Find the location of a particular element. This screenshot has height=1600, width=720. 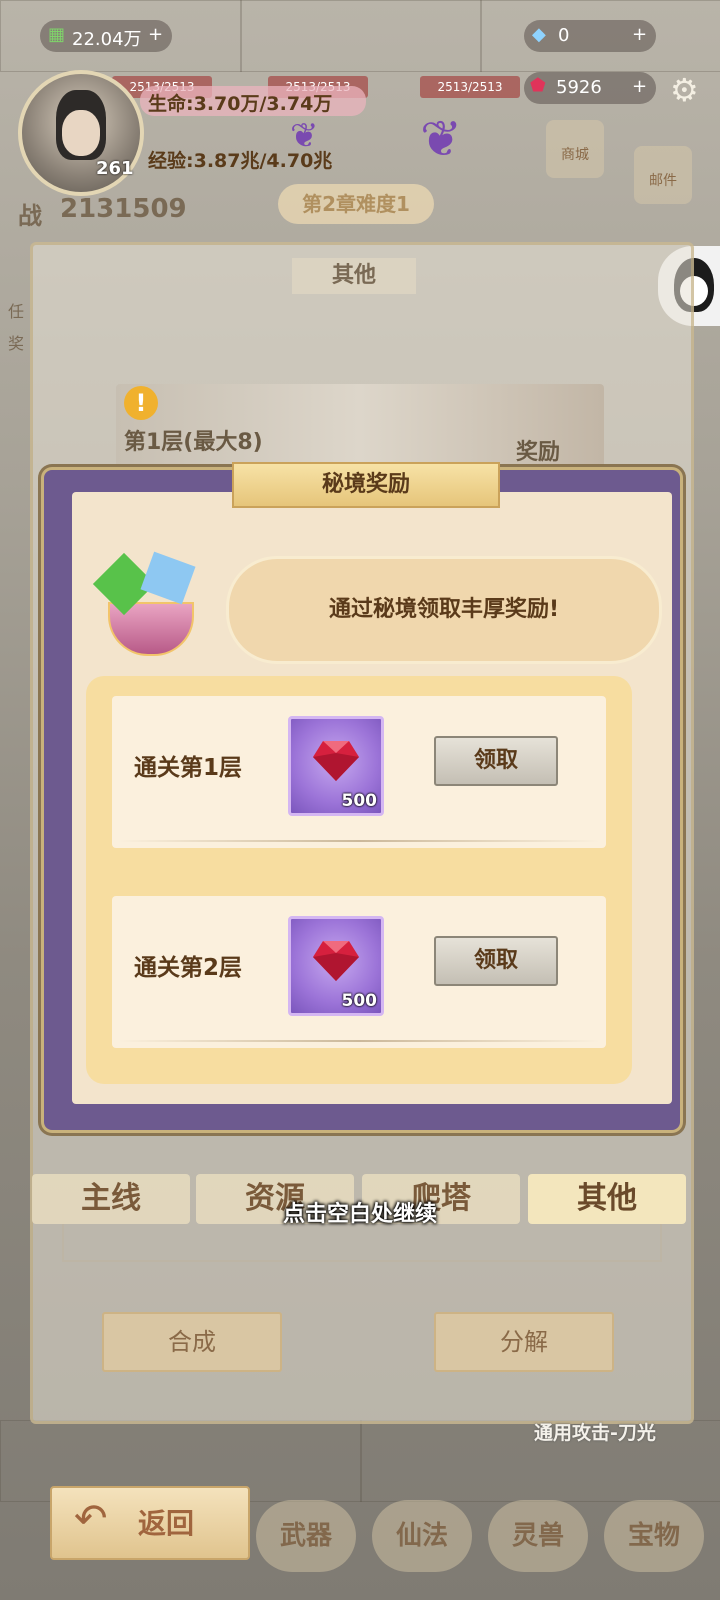

nav-spell: 仙法 is located at coordinates (422, 1536).